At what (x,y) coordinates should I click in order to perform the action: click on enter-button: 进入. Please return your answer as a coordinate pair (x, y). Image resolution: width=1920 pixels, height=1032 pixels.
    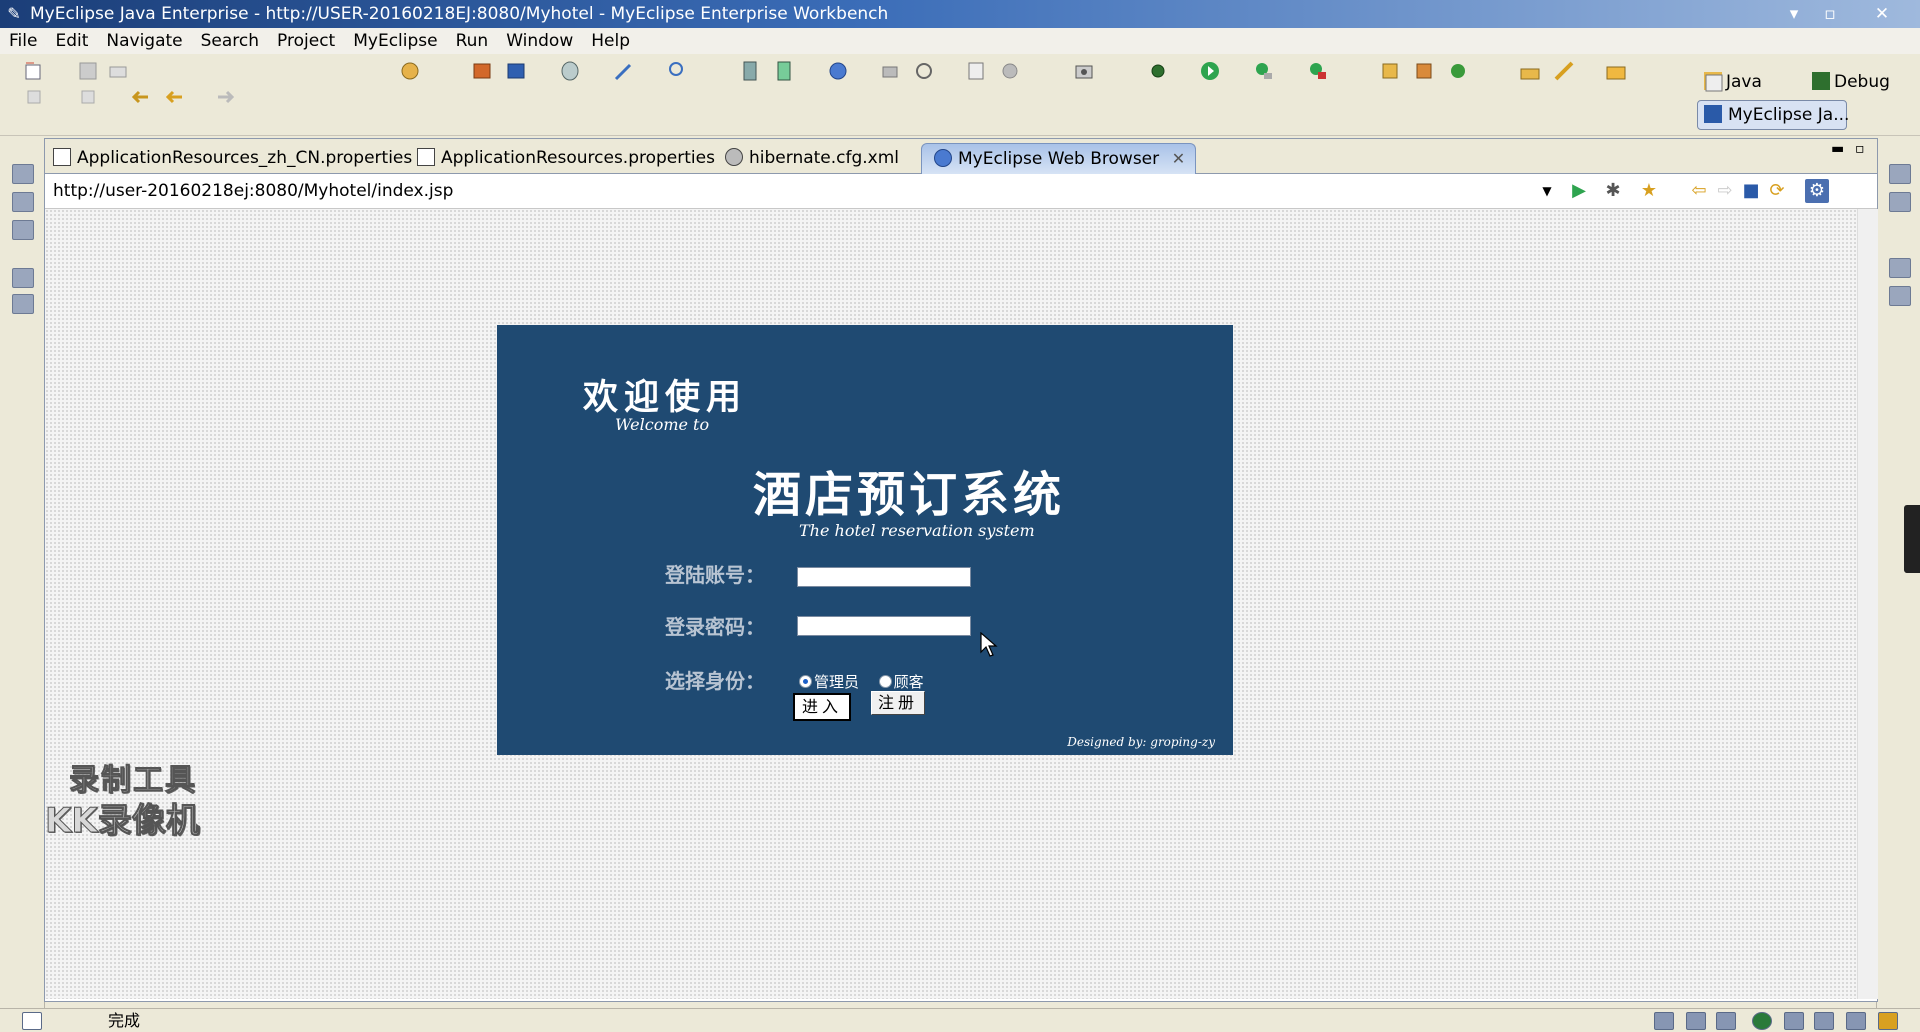
    Looking at the image, I should click on (822, 707).